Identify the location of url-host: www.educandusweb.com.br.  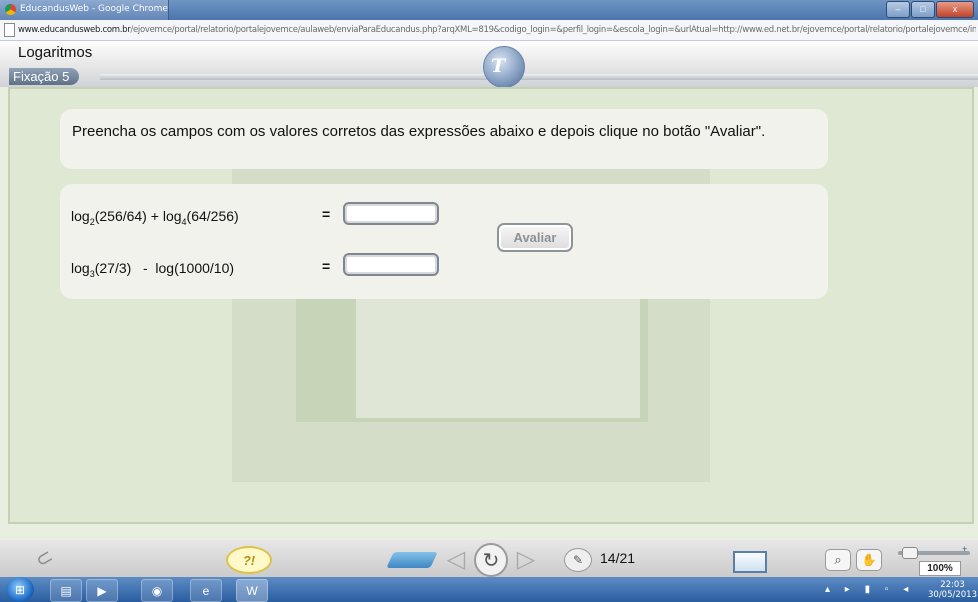
(74, 30).